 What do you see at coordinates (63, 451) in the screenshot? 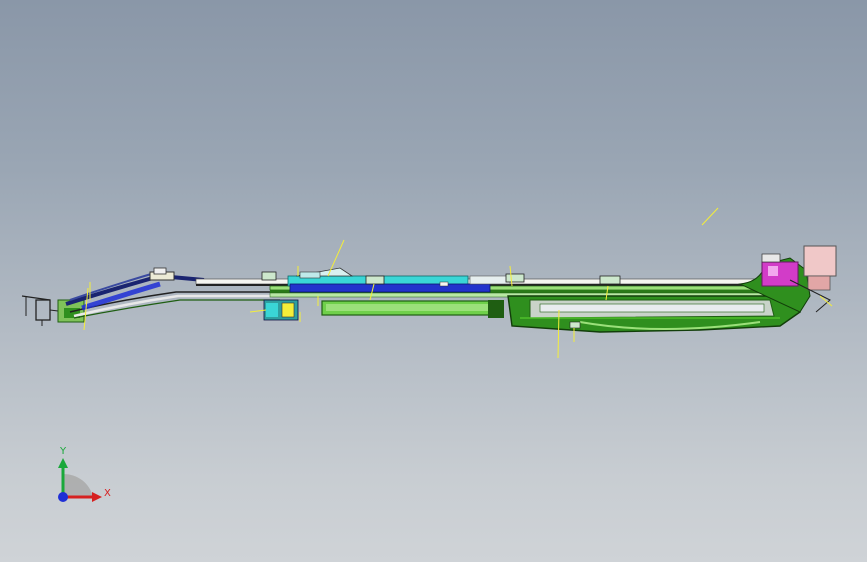
I see `y-axis-label: Y` at bounding box center [63, 451].